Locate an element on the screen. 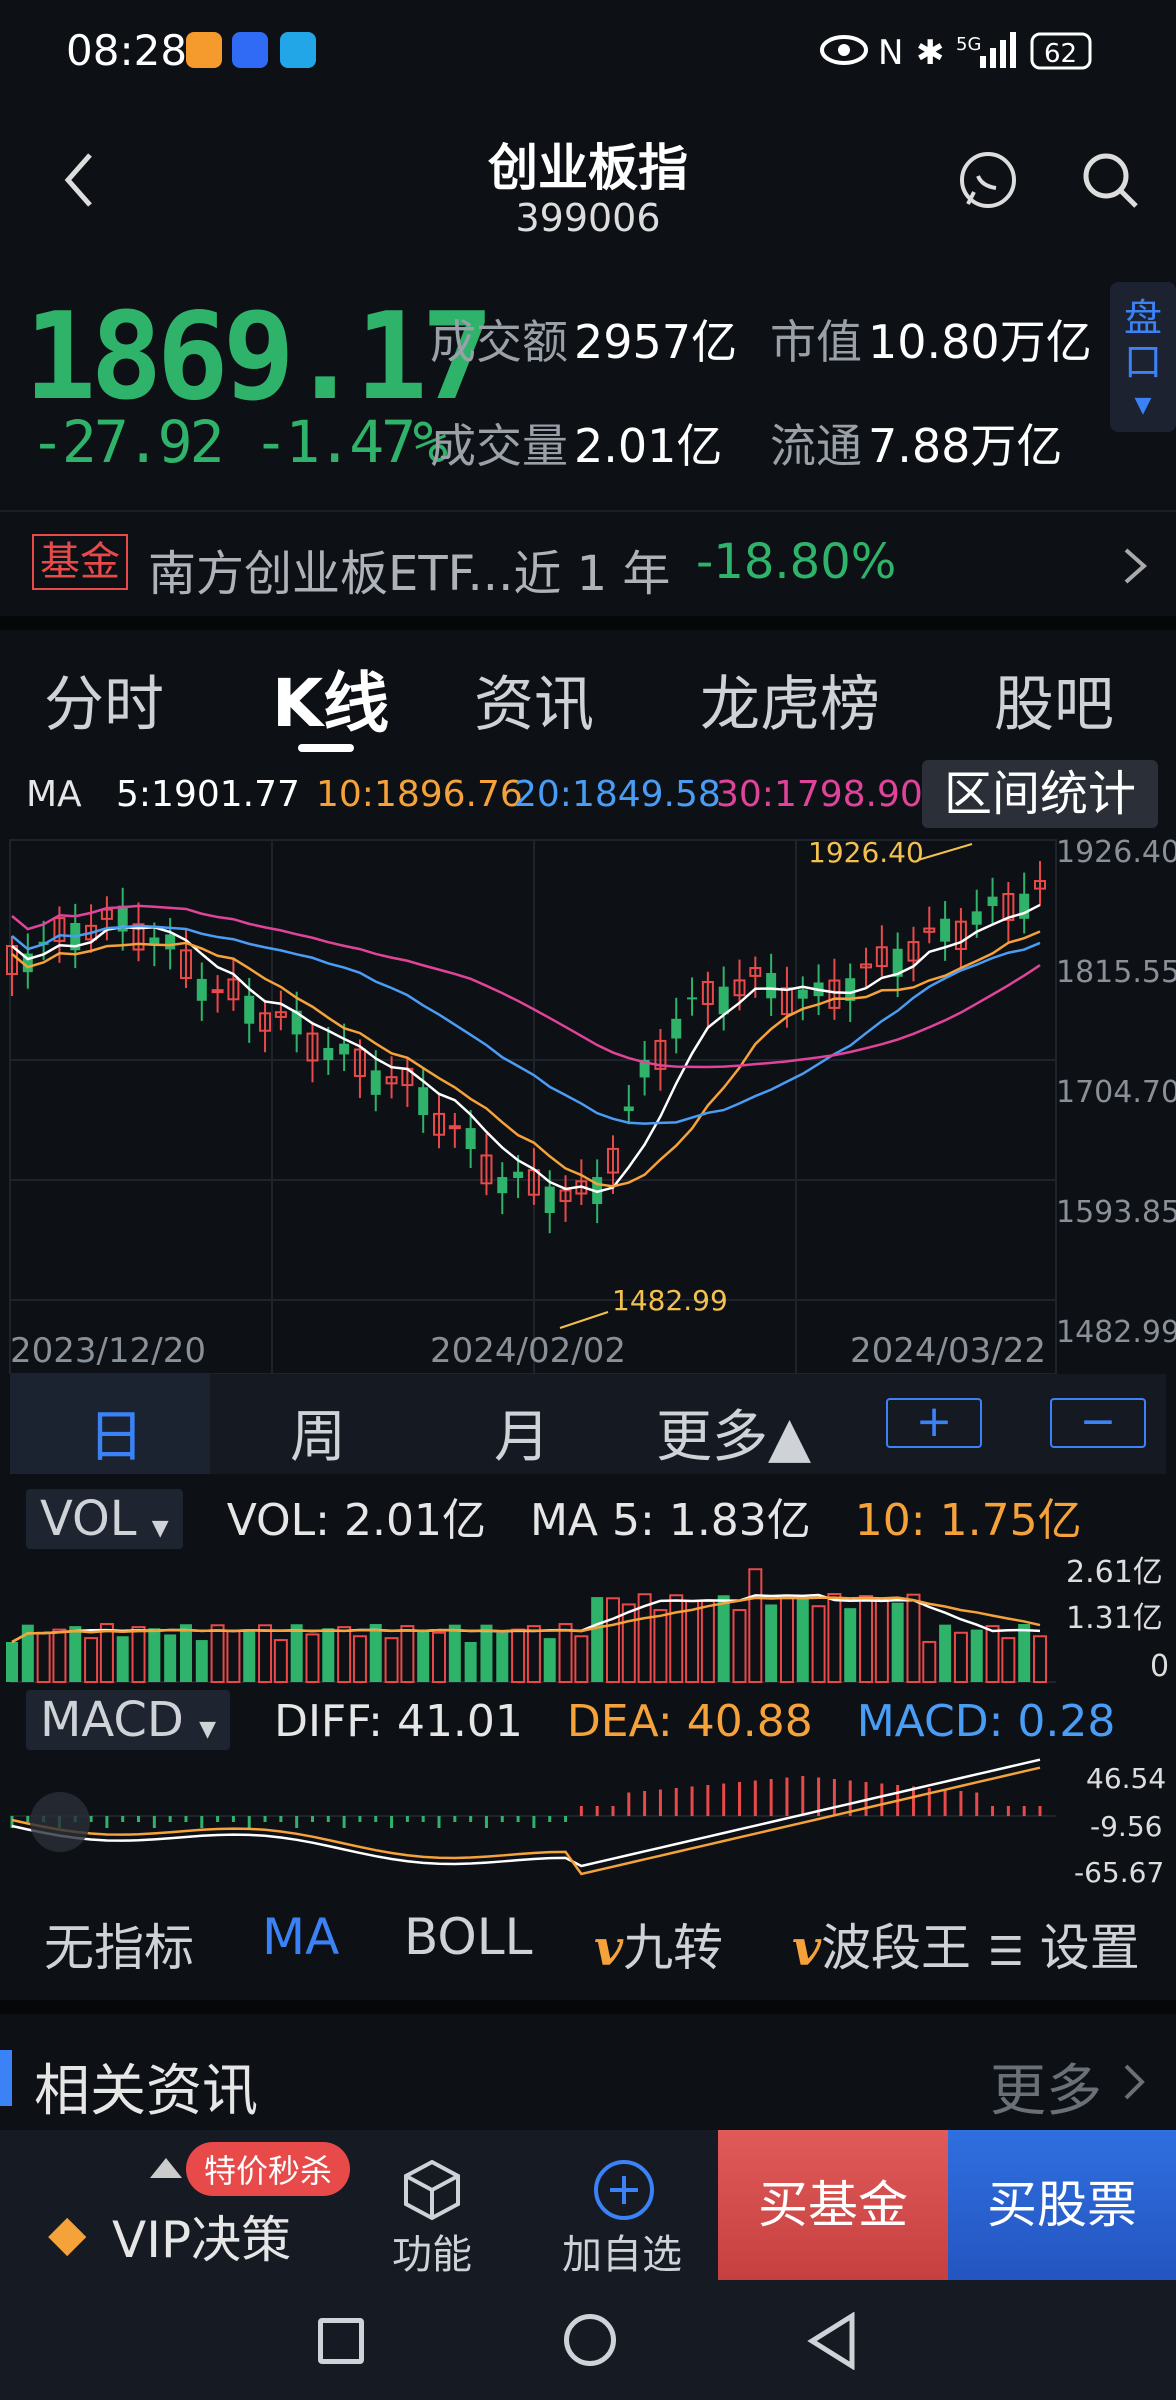 This screenshot has height=2400, width=1176. vol-dropdown: VOL ▼ is located at coordinates (104, 1519).